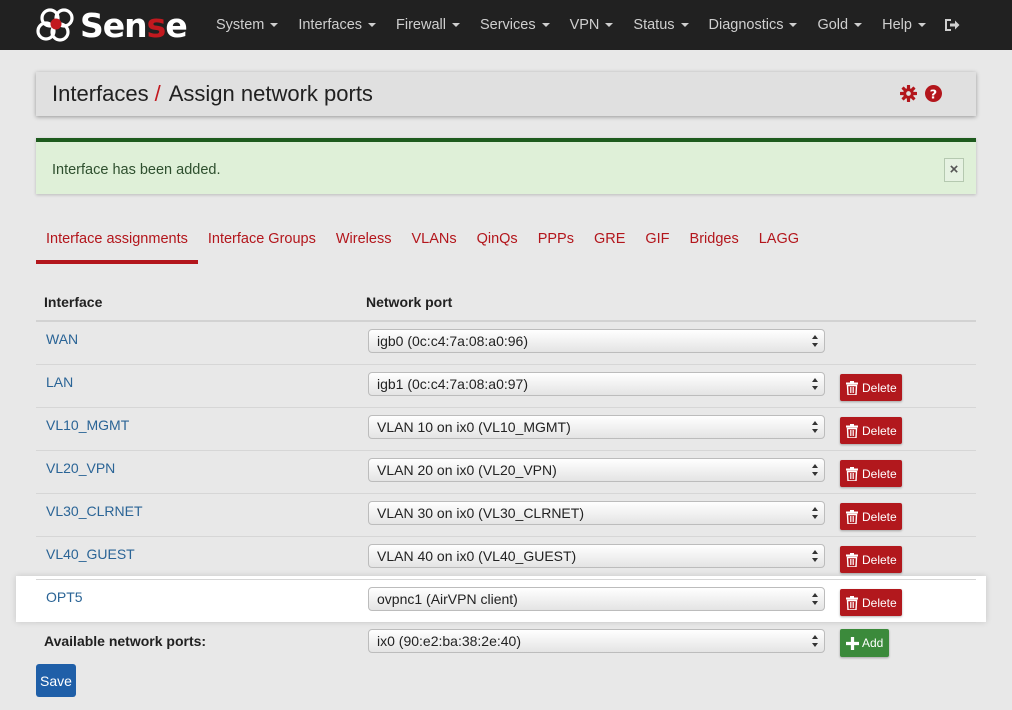 The height and width of the screenshot is (710, 1012). I want to click on breadcrumb: Interfaces / Assign network ports, so click(212, 94).